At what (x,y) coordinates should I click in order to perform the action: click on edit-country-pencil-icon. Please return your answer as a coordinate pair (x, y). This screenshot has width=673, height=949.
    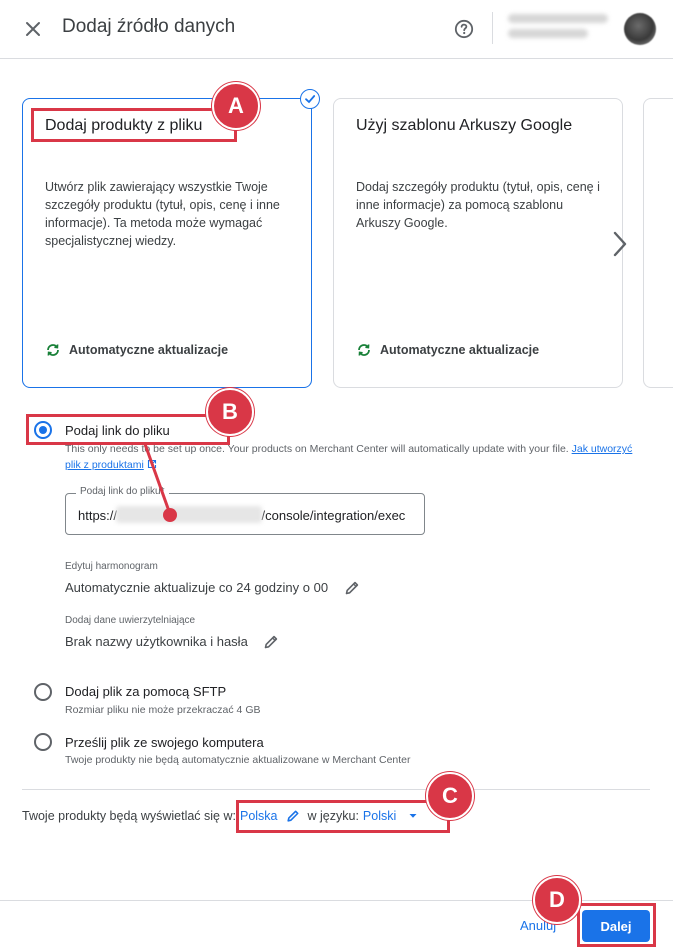
    Looking at the image, I should click on (293, 816).